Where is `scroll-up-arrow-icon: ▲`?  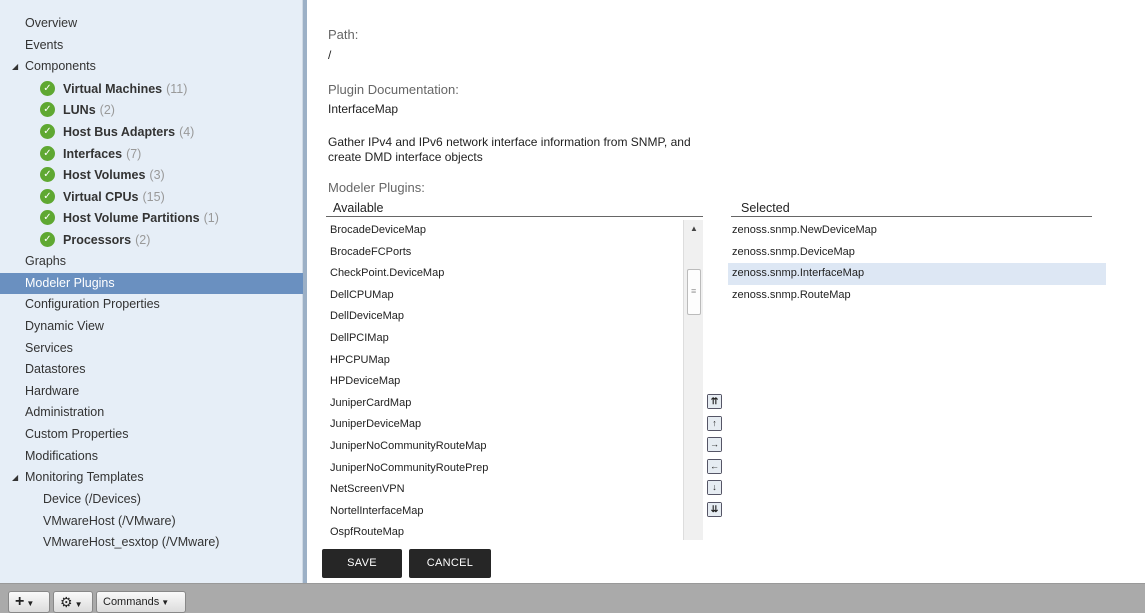 scroll-up-arrow-icon: ▲ is located at coordinates (694, 228).